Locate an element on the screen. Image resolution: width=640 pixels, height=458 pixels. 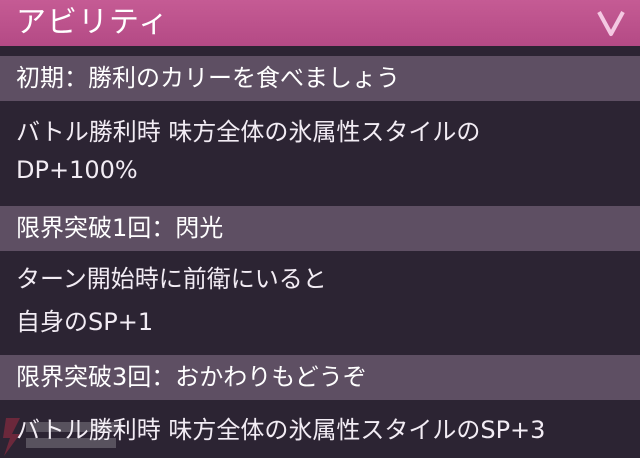
chevron-down-icon is located at coordinates (611, 23).